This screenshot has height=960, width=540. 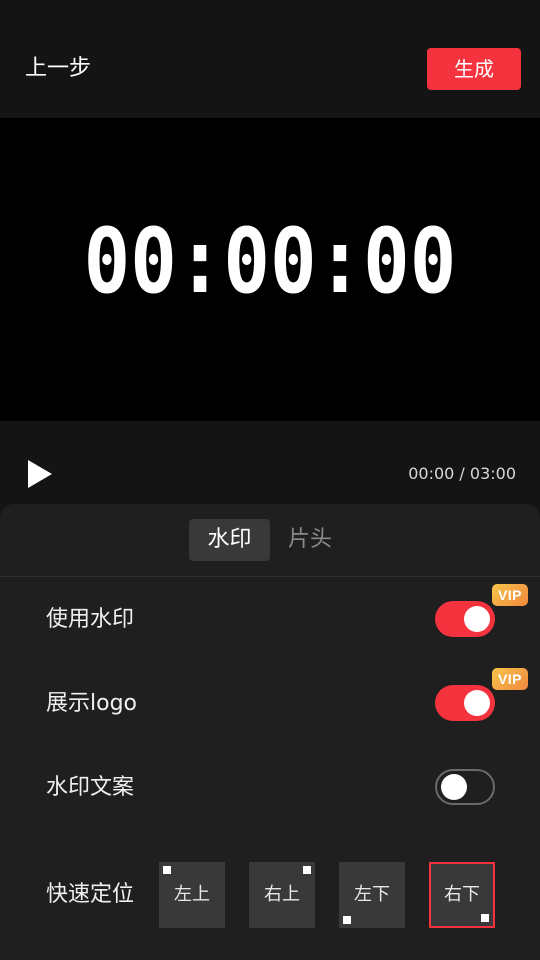 What do you see at coordinates (270, 261) in the screenshot?
I see `preview-timecode: 00:00:00` at bounding box center [270, 261].